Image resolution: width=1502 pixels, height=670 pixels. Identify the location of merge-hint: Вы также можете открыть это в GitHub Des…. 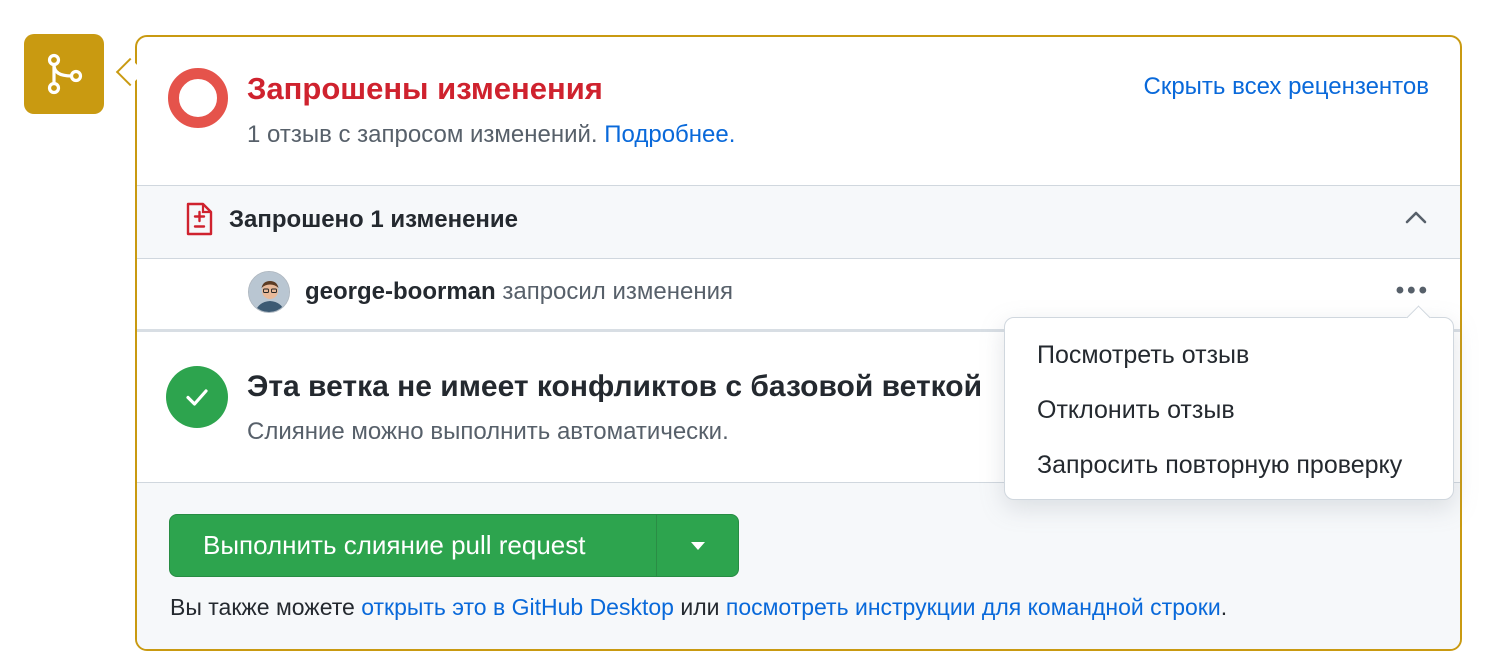
(698, 607).